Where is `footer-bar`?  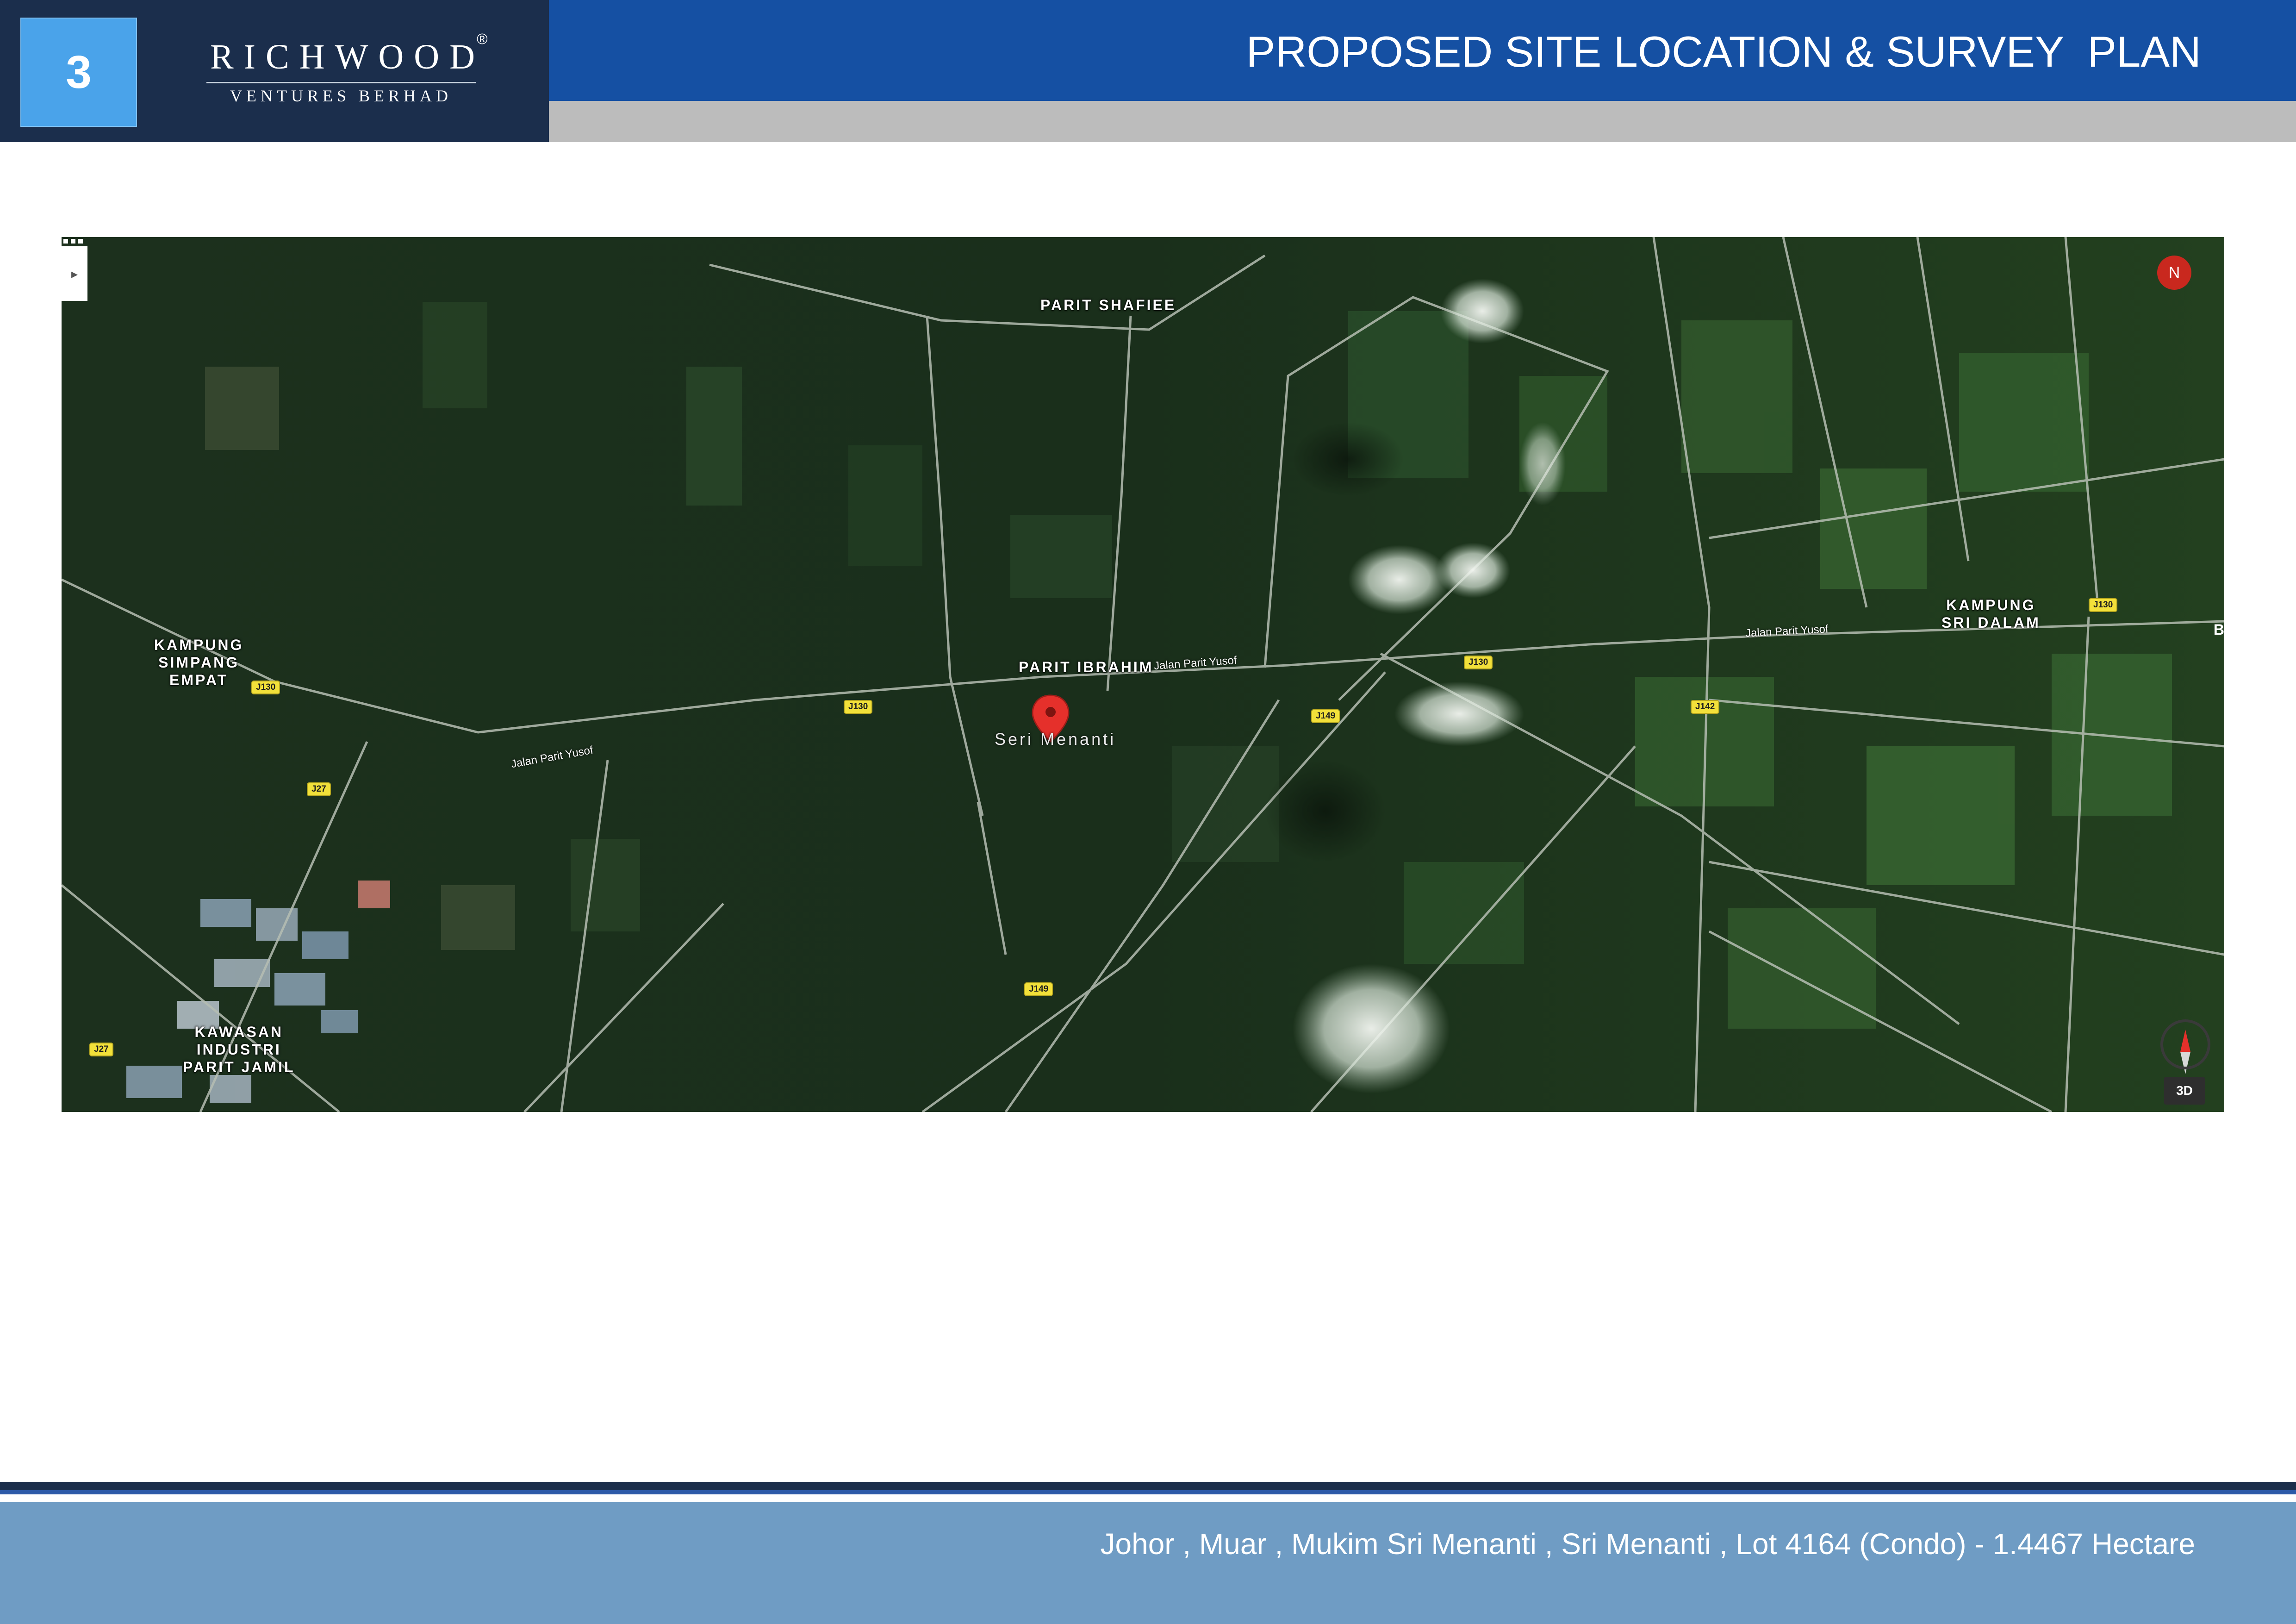
footer-bar is located at coordinates (1148, 1563).